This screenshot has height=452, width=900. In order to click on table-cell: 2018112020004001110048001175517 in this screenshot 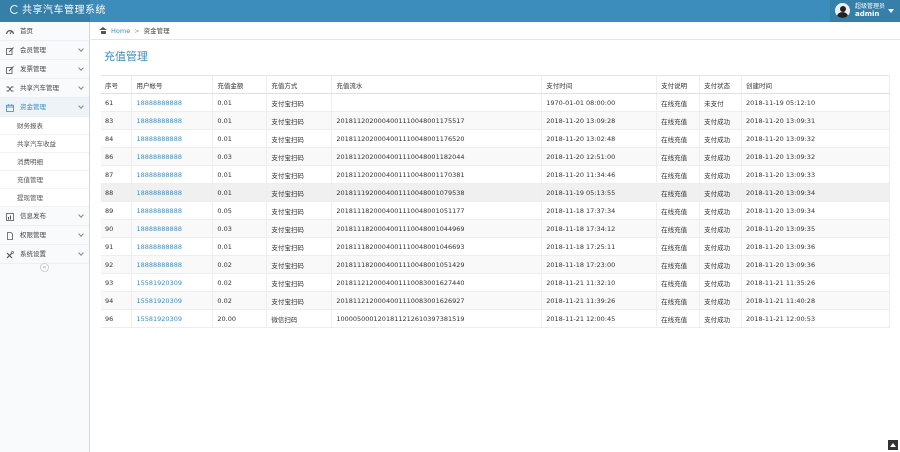, I will do `click(437, 120)`.